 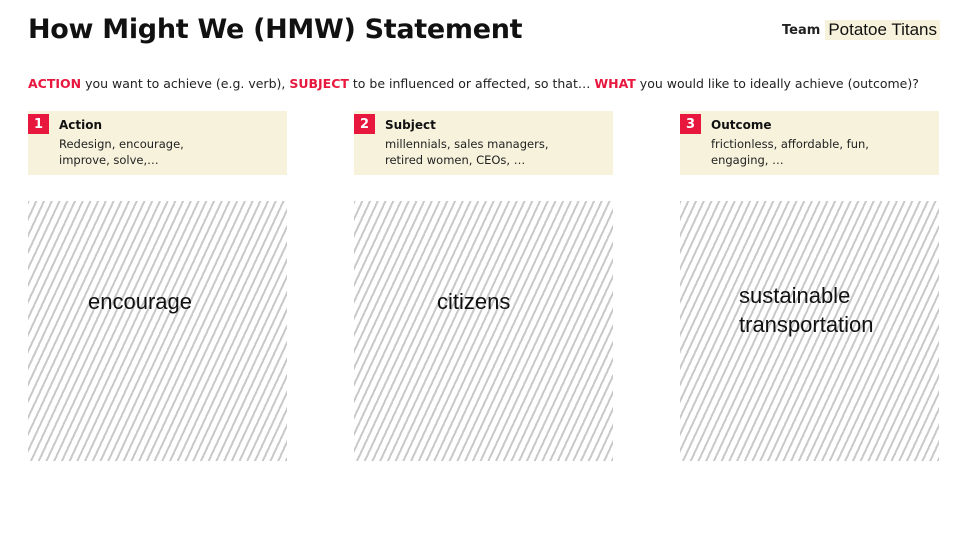 What do you see at coordinates (483, 331) in the screenshot?
I see `subject-answer-area` at bounding box center [483, 331].